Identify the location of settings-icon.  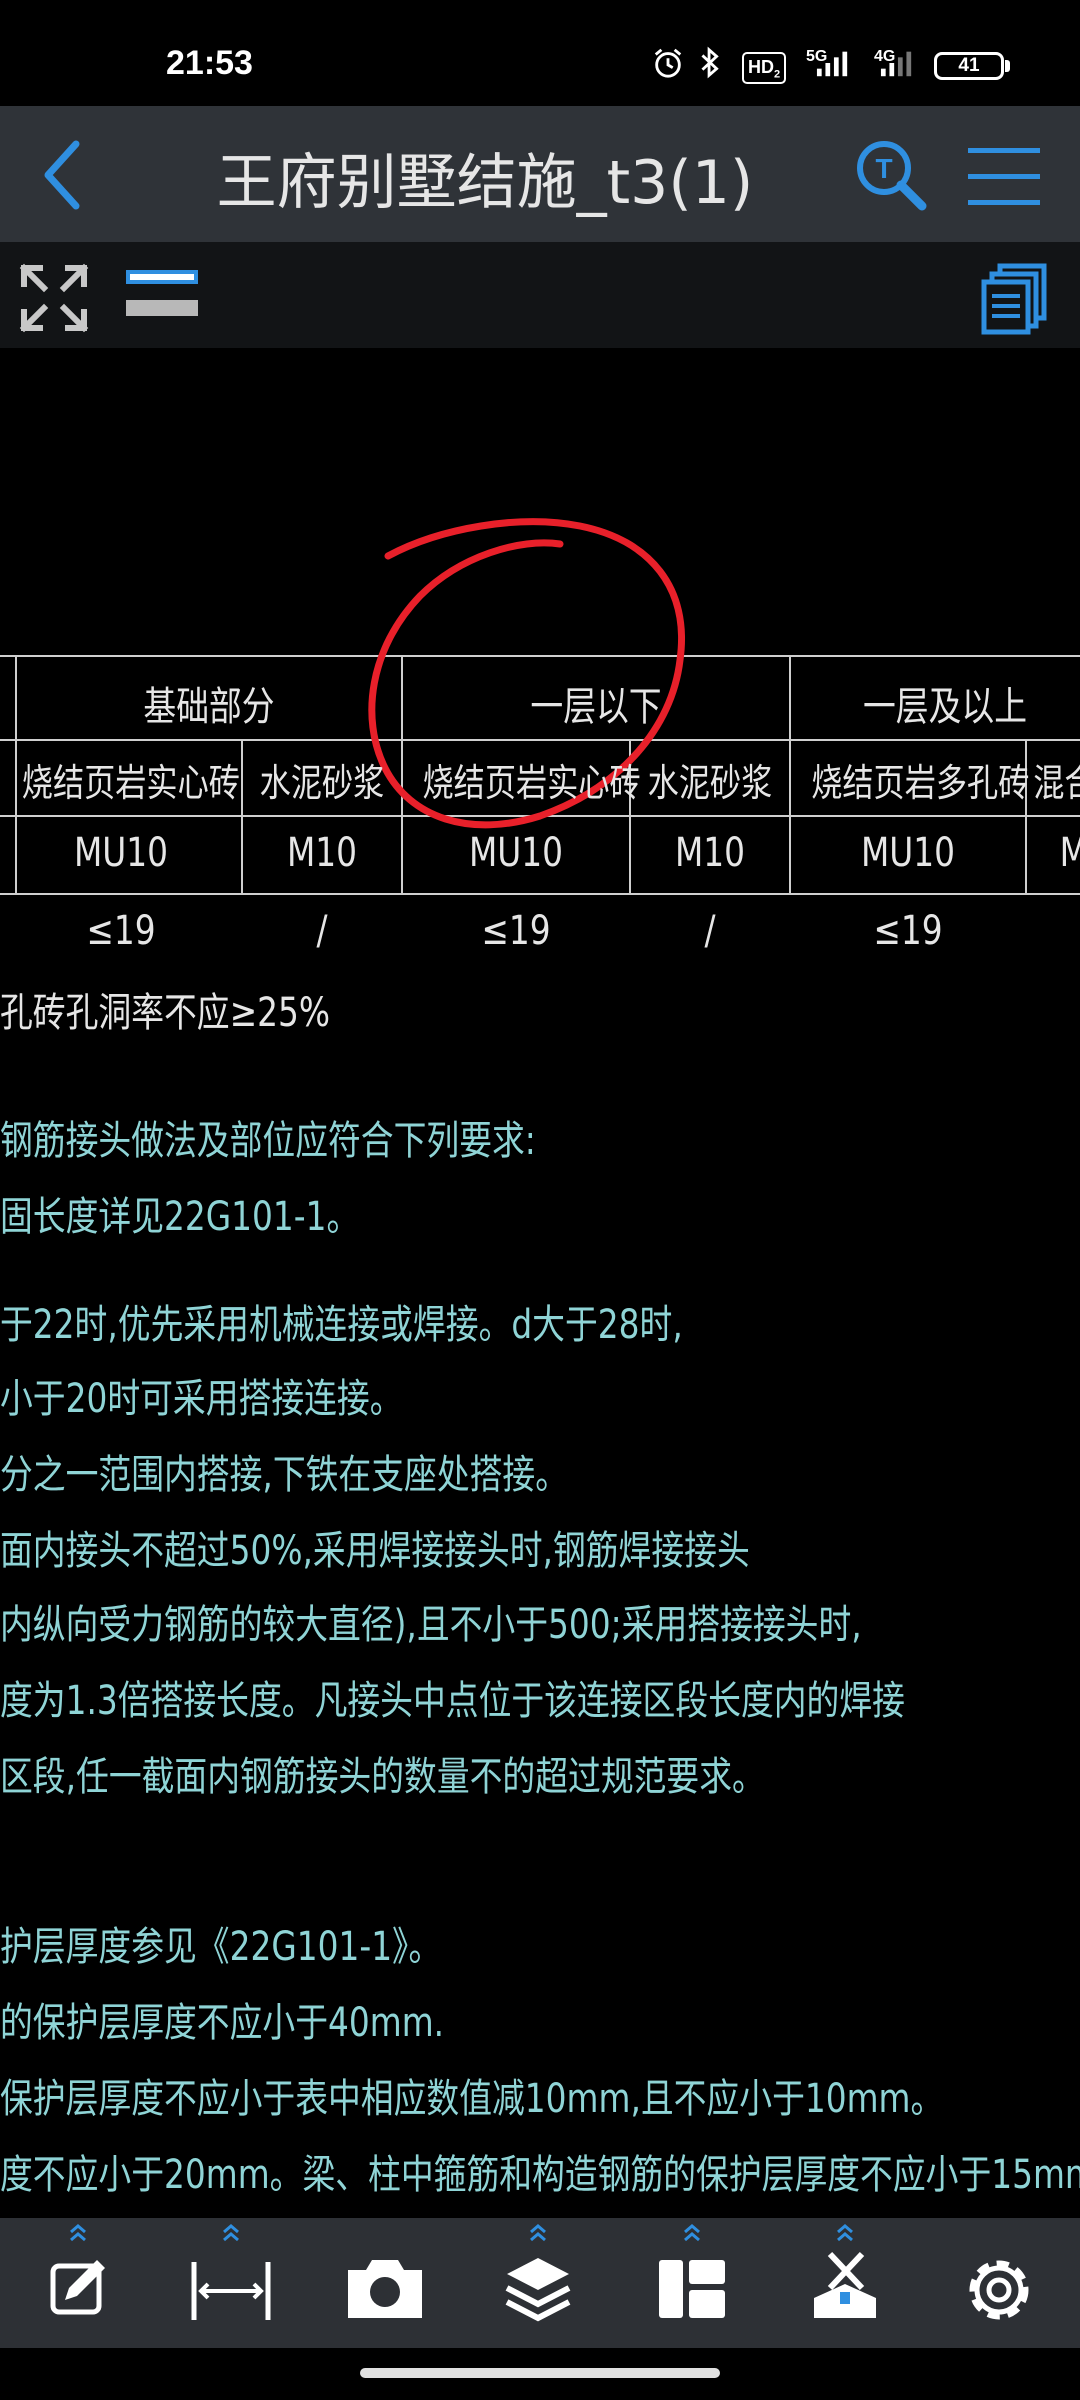
(999, 2290).